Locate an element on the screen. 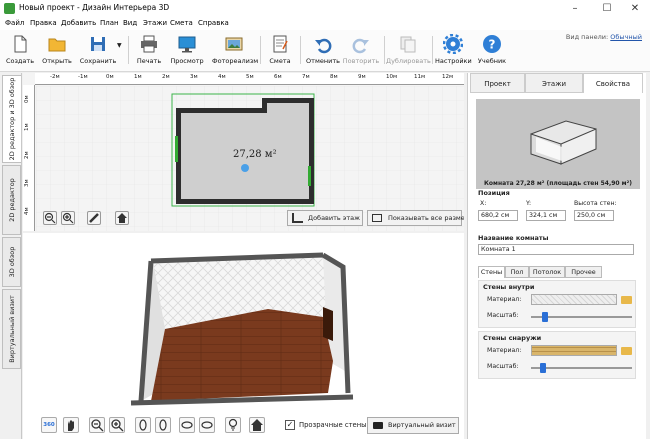 This screenshot has height=439, width=650. panel-view-selector: Вид панели: Обычный is located at coordinates (604, 37).